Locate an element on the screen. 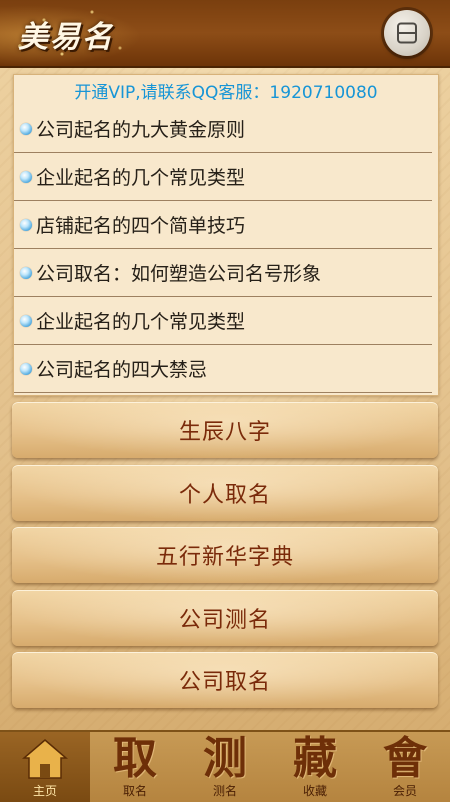 The height and width of the screenshot is (802, 450). company-naming-button: 公司取名 is located at coordinates (225, 680).